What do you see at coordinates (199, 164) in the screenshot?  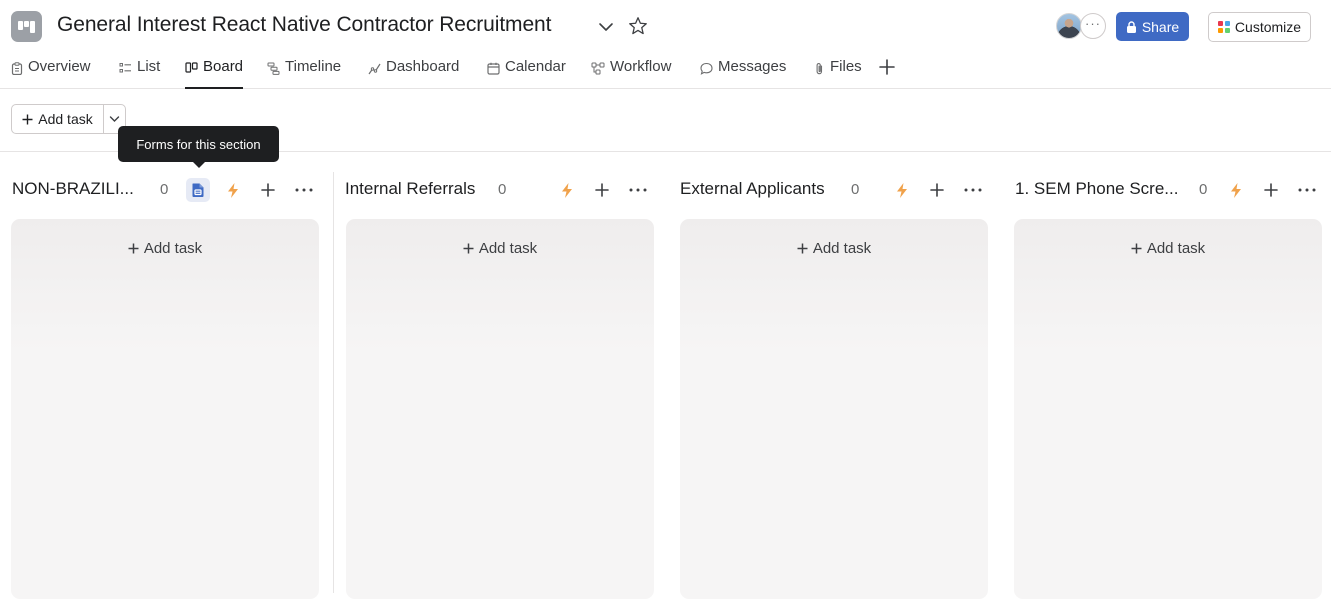 I see `tooltip-arrow` at bounding box center [199, 164].